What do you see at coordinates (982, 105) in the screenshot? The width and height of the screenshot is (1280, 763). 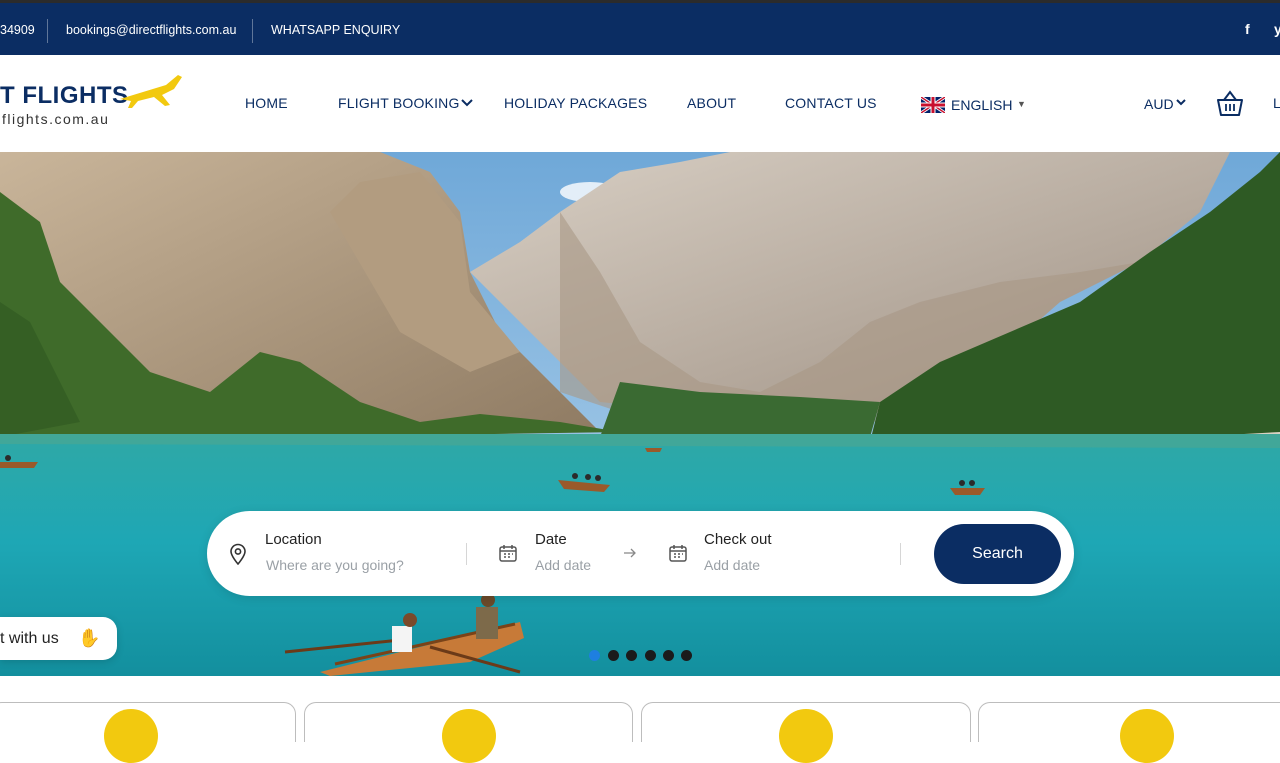 I see `language-label: ENGLISH` at bounding box center [982, 105].